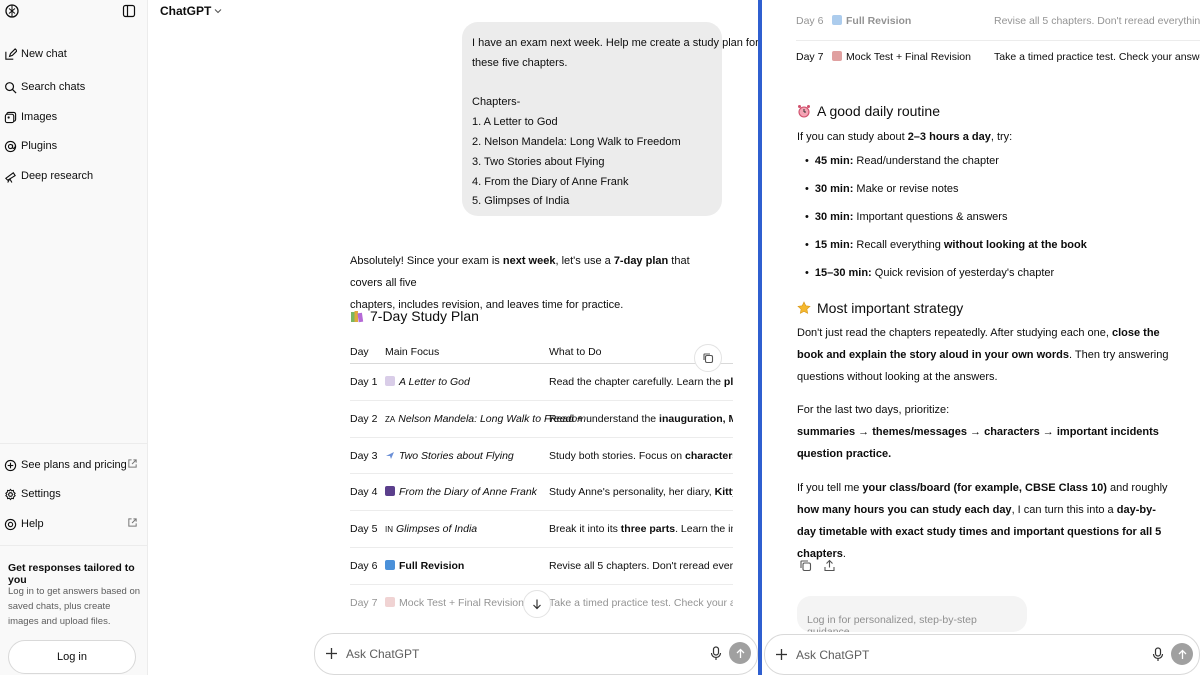 The image size is (1200, 675). Describe the element at coordinates (575, 352) in the screenshot. I see `column-header: What to Do` at that location.